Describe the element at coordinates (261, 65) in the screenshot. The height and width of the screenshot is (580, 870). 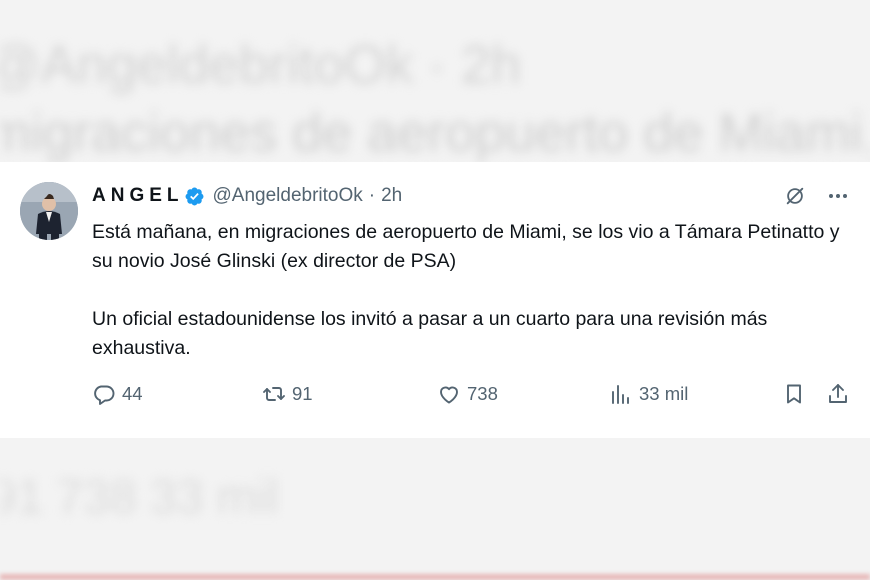
I see `blurred-header-text: @AngeldebritoOk · 2h` at that location.